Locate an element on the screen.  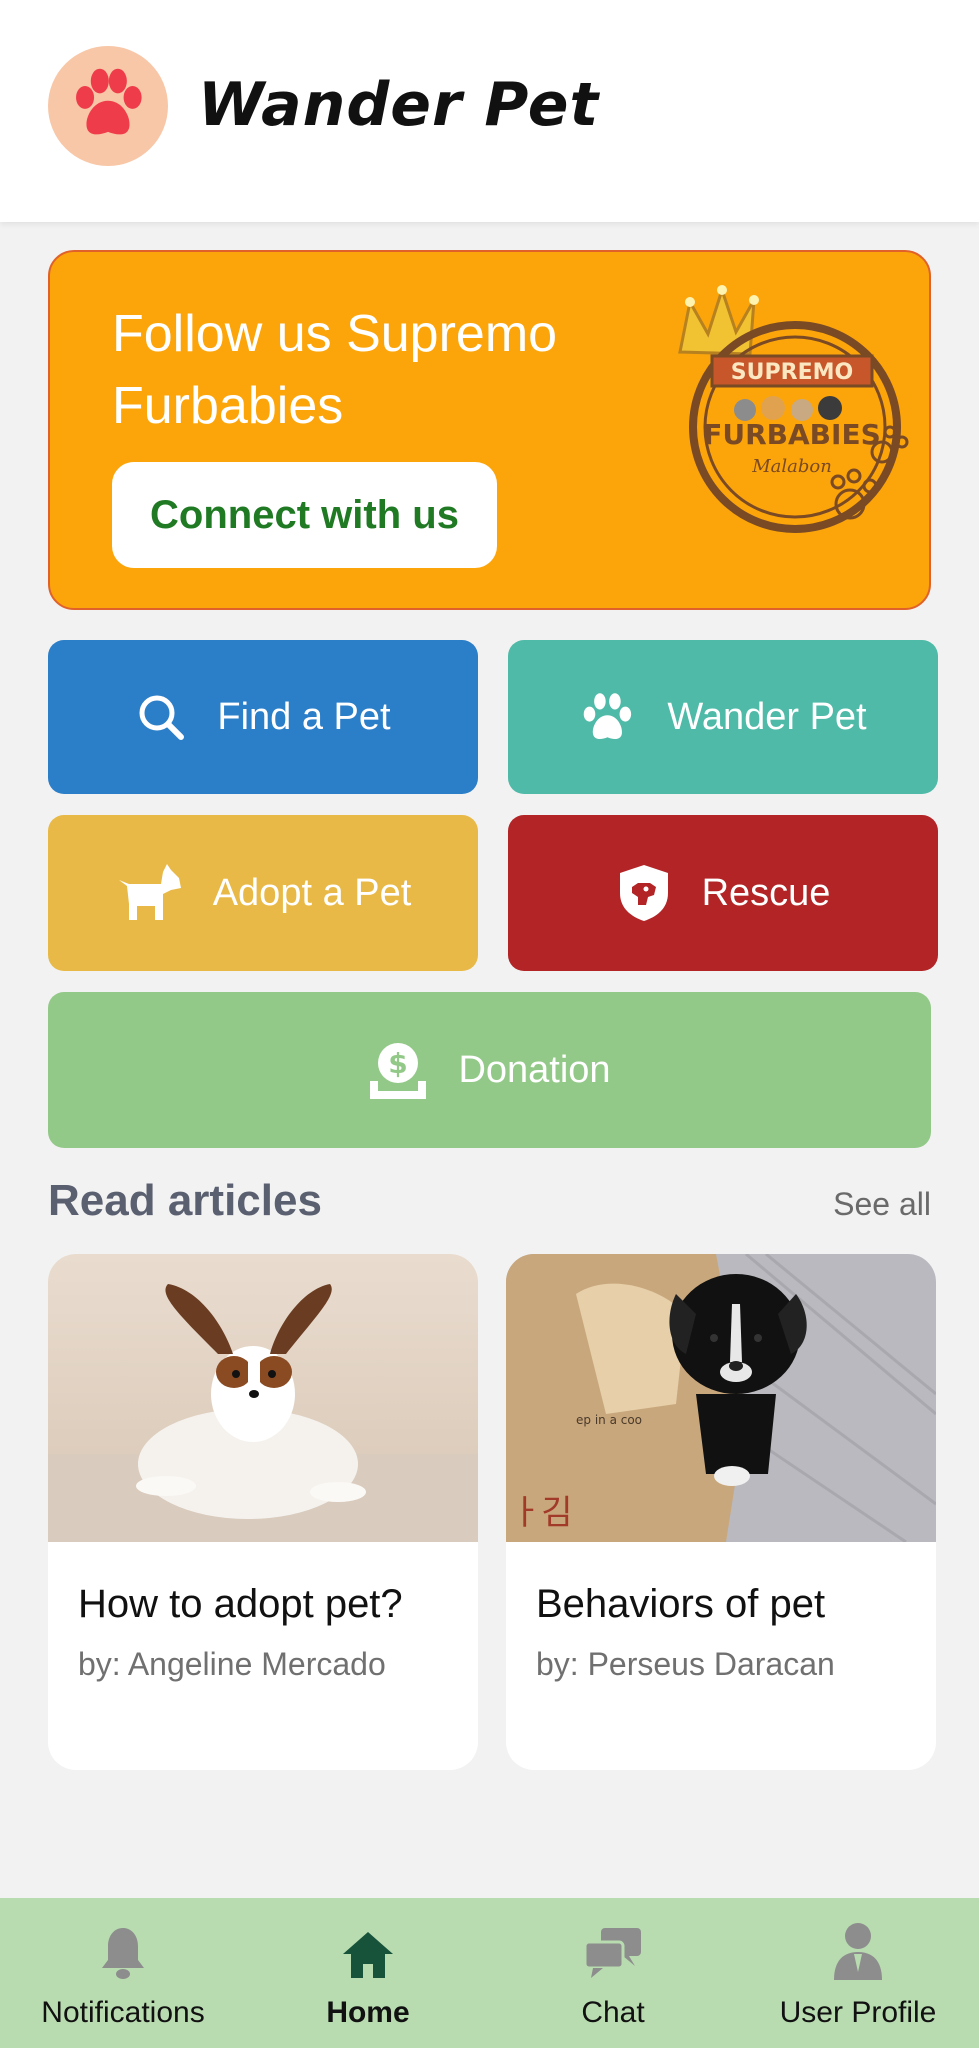
nav-notifications: Notifications is located at coordinates (123, 1976).